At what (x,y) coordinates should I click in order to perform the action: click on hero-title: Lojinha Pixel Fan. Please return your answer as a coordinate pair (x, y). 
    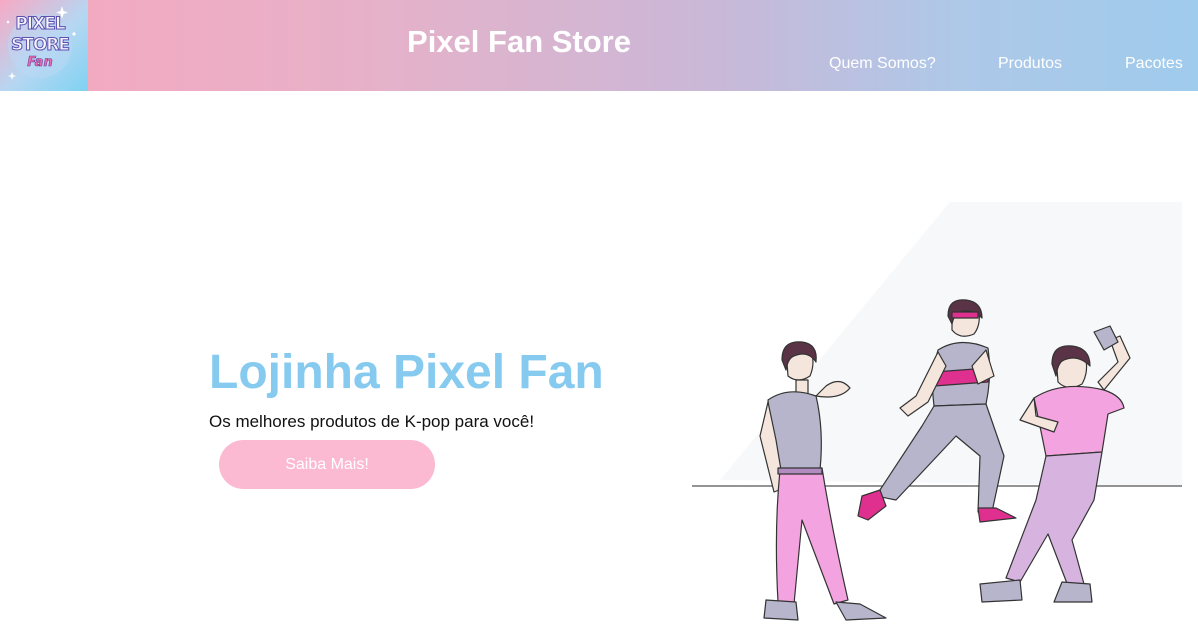
    Looking at the image, I should click on (406, 372).